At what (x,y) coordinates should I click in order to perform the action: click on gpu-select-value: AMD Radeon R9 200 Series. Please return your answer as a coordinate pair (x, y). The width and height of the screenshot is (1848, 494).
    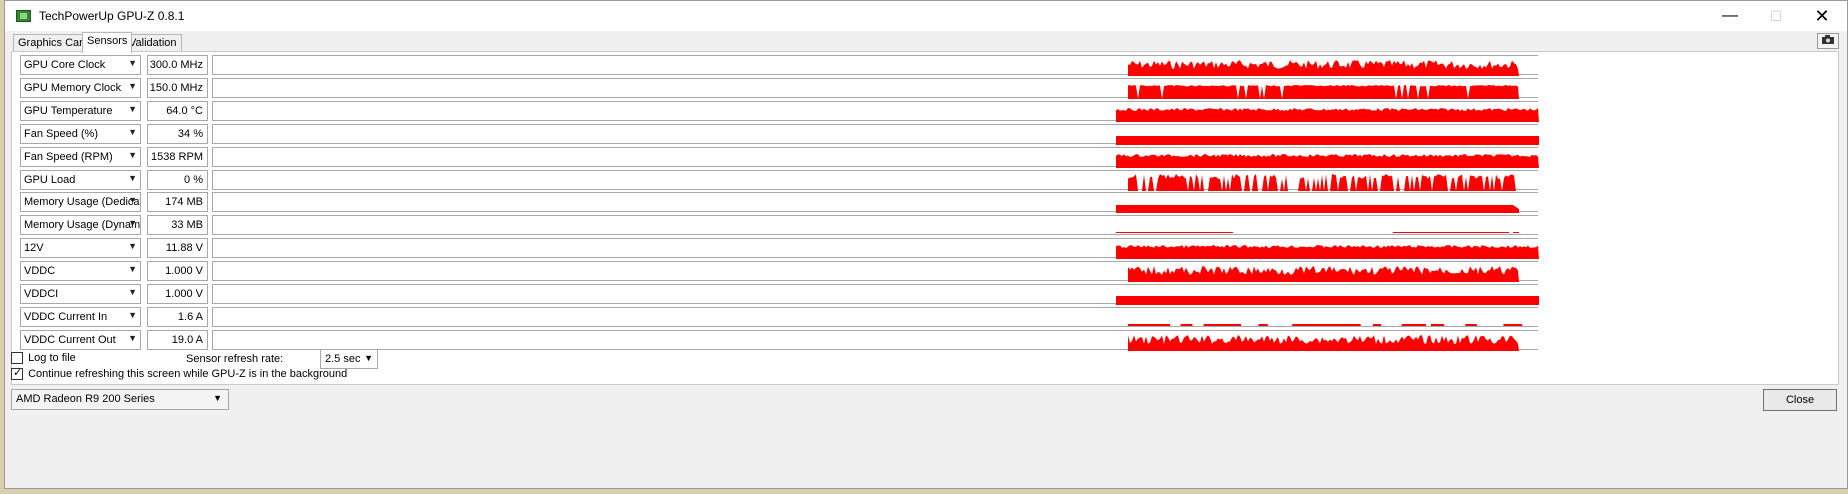
    Looking at the image, I should click on (85, 399).